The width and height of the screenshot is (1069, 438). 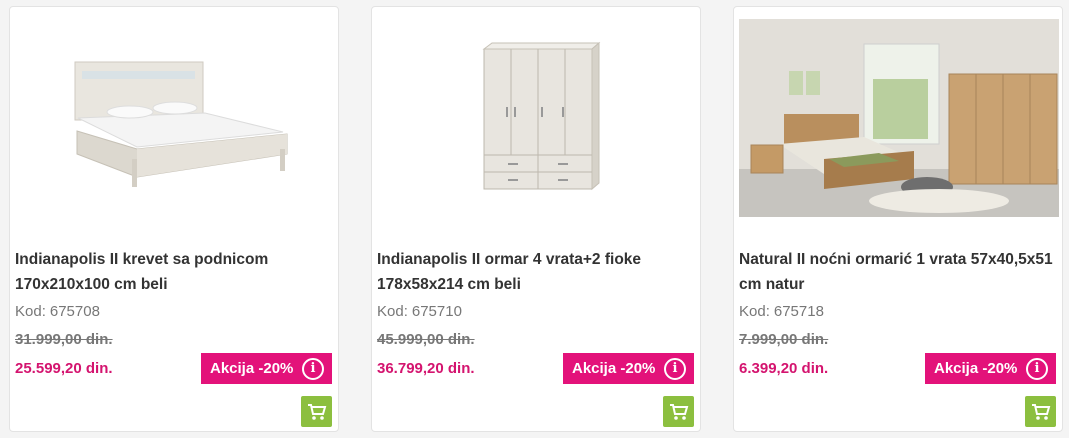 What do you see at coordinates (781, 311) in the screenshot?
I see `product-code: Kod: 675718` at bounding box center [781, 311].